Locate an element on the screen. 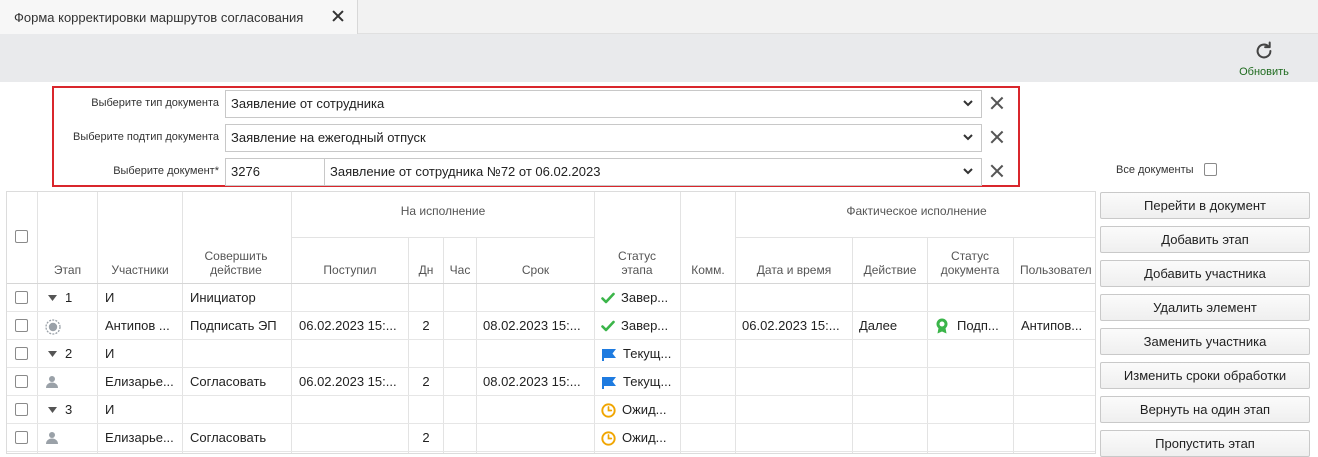  header-deadline: Срок is located at coordinates (535, 270).